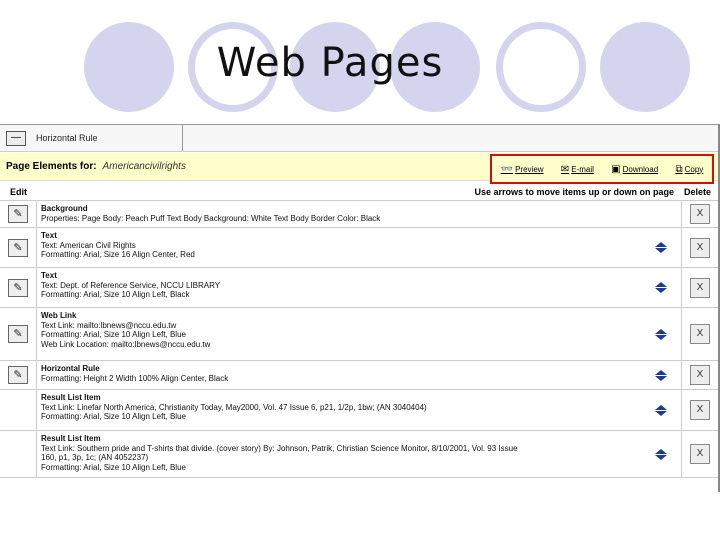  What do you see at coordinates (18, 191) in the screenshot?
I see `header-edit: Edit` at bounding box center [18, 191].